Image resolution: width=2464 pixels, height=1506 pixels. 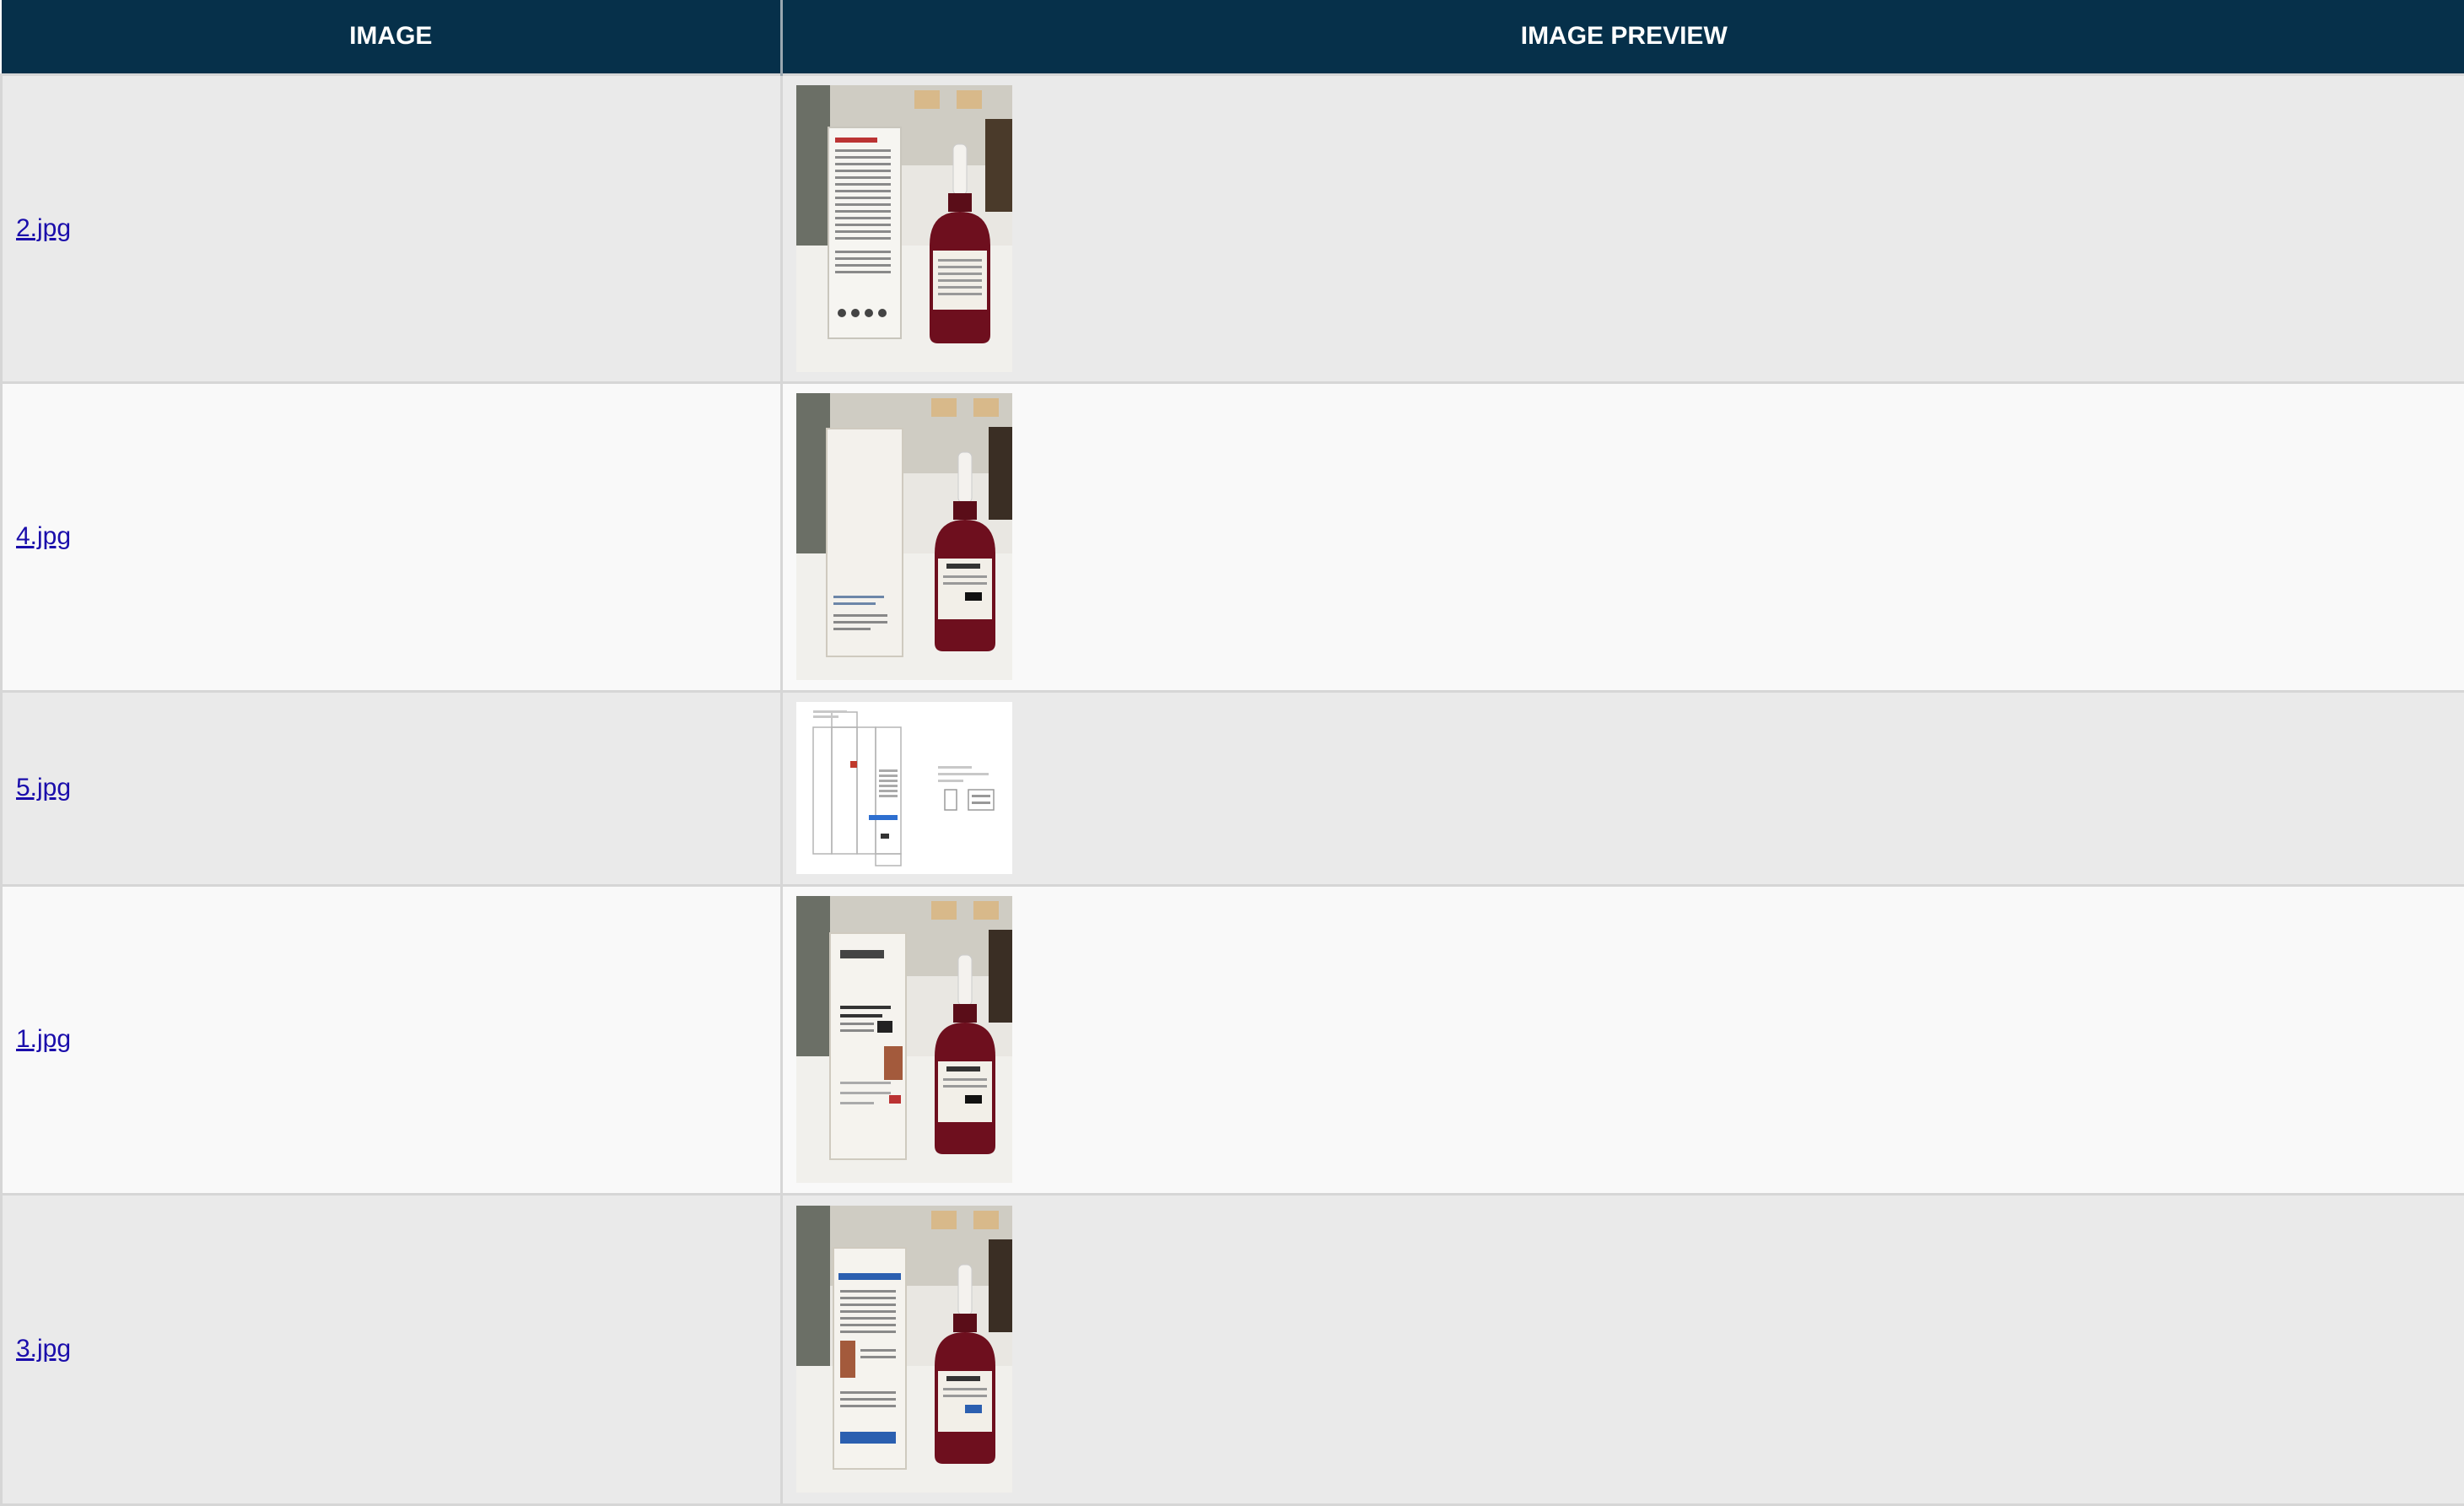 I want to click on photo-serum-bottle-box-front-icon, so click(x=904, y=1039).